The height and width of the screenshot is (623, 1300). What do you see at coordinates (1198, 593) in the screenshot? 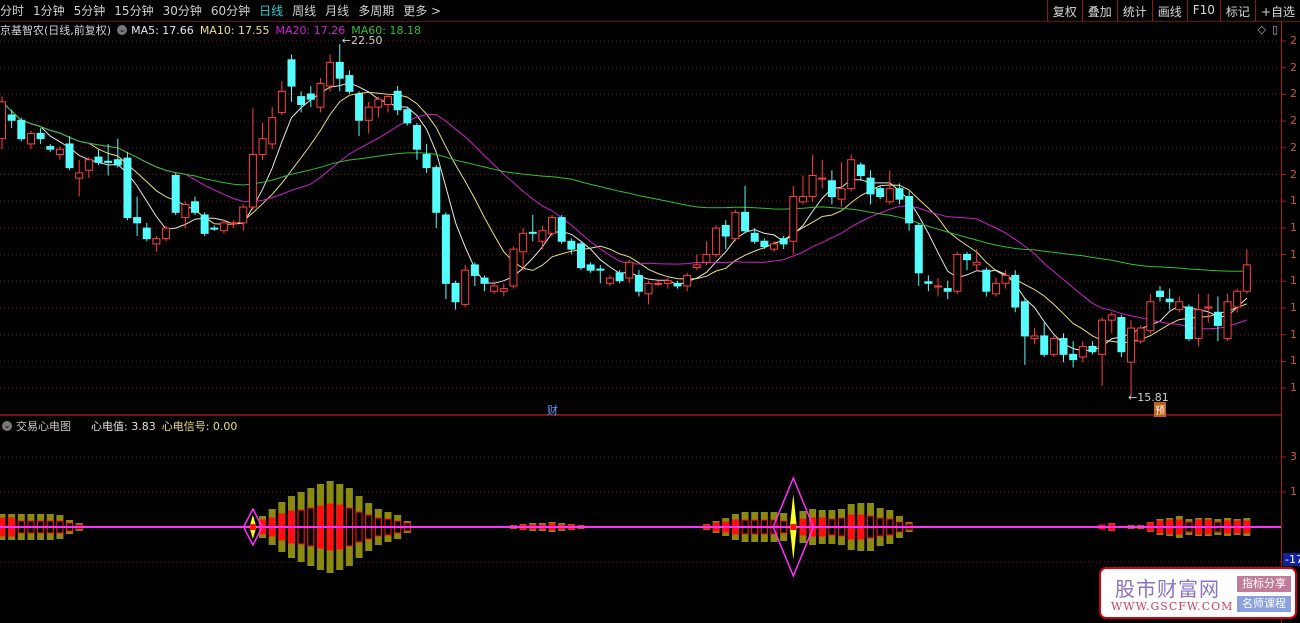
I see `watermark-logo: 股市财富网 WWW.GSCFW.COM 指标分享 名师课程` at bounding box center [1198, 593].